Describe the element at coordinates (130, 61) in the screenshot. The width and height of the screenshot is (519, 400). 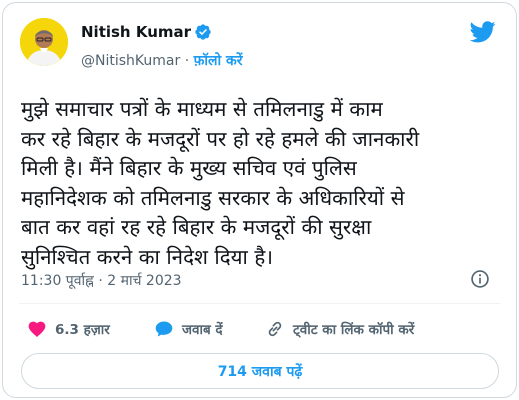
I see `user-handle: @NitishKumar` at that location.